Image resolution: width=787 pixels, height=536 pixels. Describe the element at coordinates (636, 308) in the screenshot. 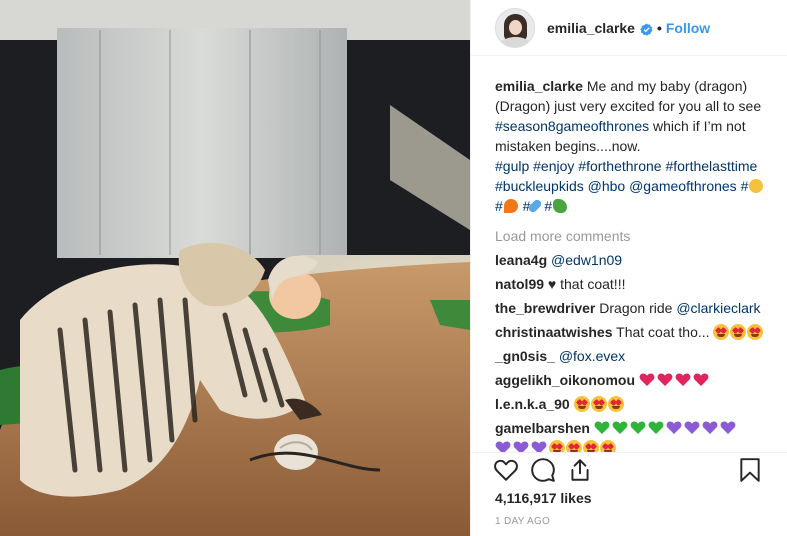

I see `comment-text: Dragon ride` at that location.